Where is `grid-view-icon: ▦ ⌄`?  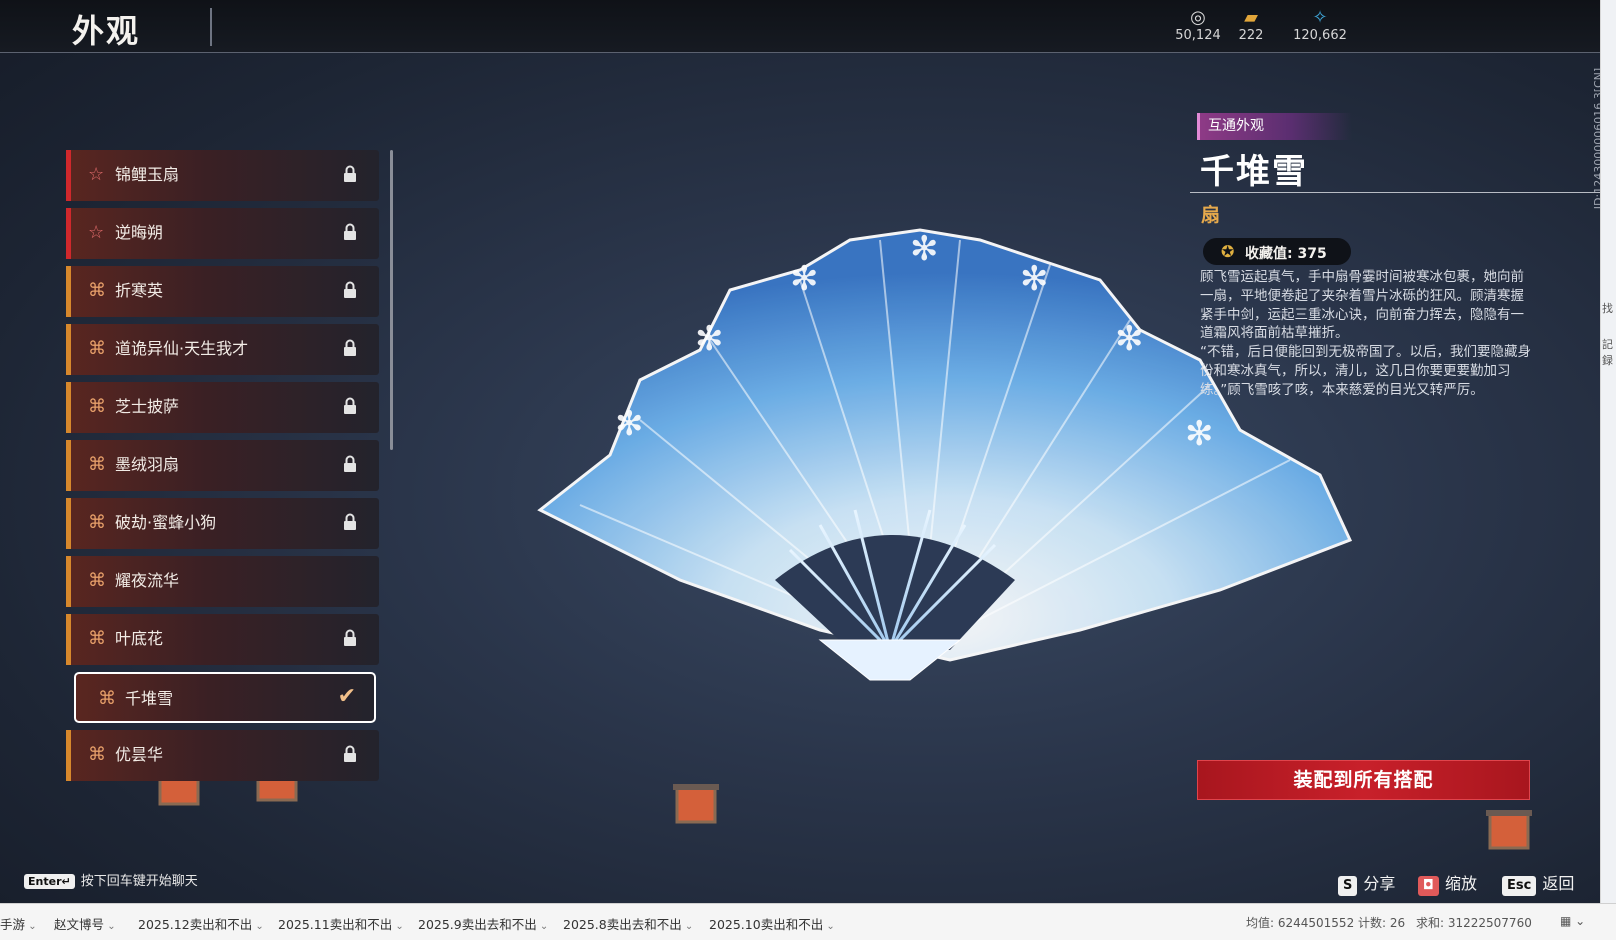
grid-view-icon: ▦ ⌄ is located at coordinates (1572, 921).